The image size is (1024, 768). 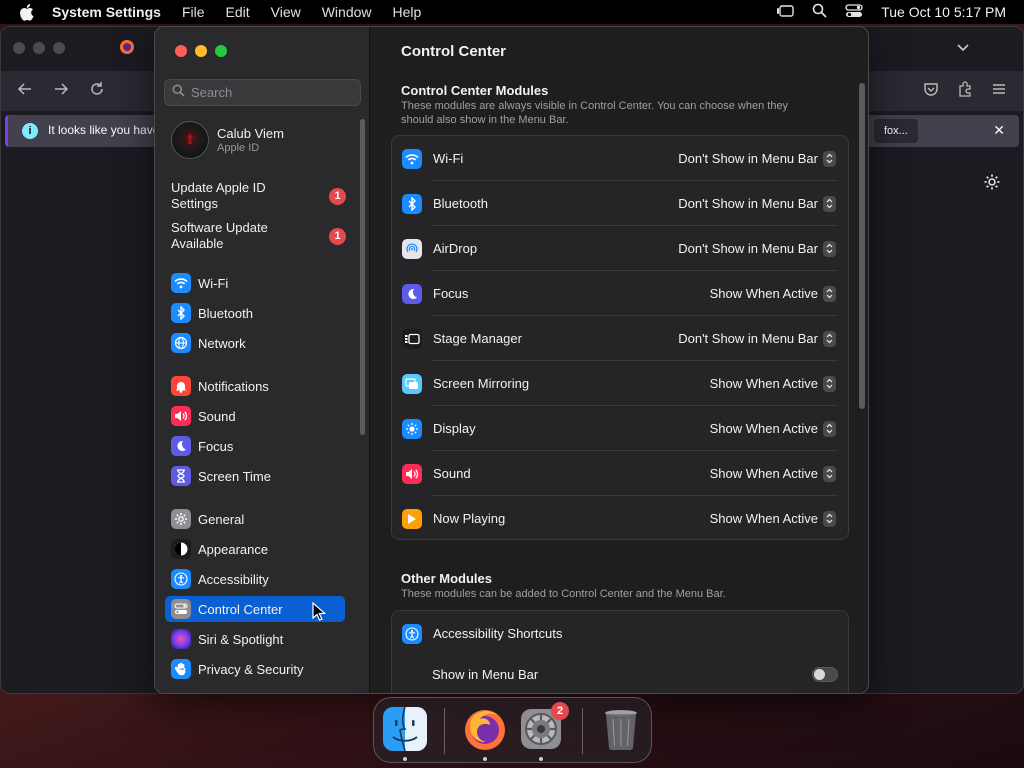 What do you see at coordinates (181, 446) in the screenshot?
I see `moon-icon` at bounding box center [181, 446].